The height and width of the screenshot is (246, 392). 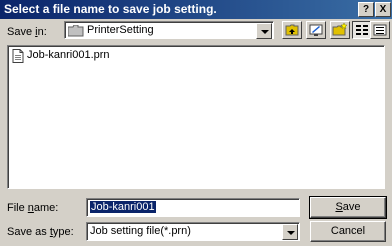 I want to click on list-view-button, so click(x=362, y=30).